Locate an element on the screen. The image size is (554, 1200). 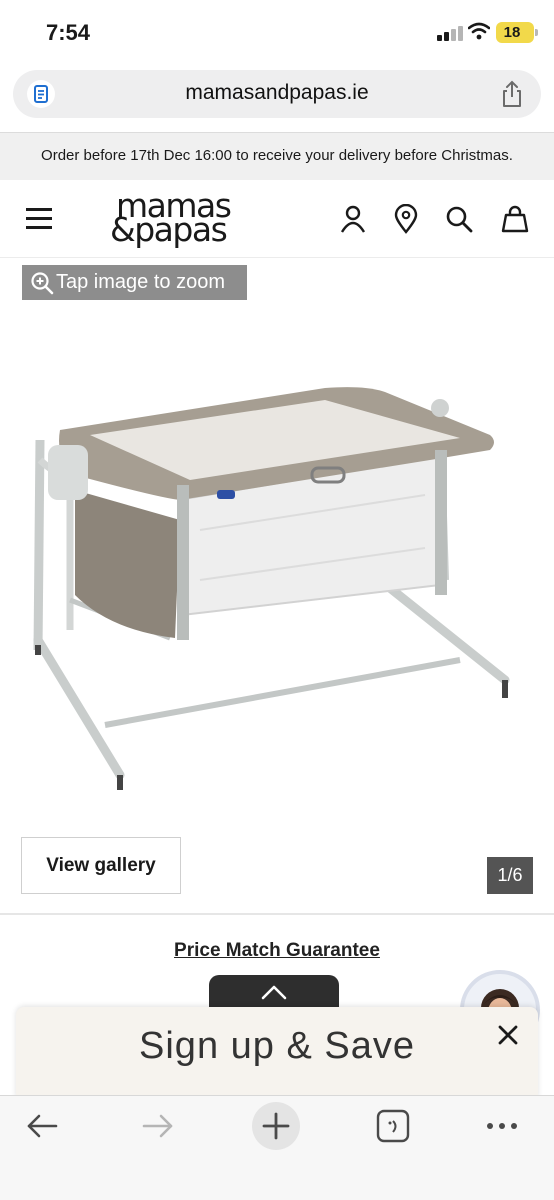
logo-line-2: &papas is located at coordinates (169, 229).